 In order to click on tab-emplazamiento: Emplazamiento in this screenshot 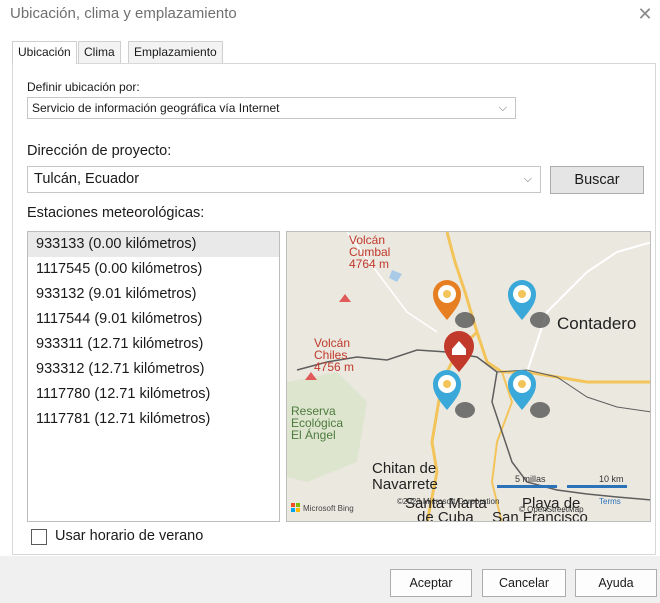, I will do `click(175, 52)`.